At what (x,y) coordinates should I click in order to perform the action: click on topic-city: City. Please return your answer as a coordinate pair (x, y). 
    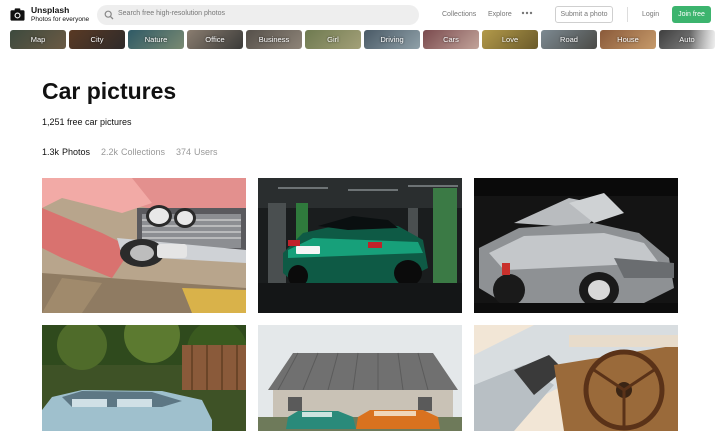
    Looking at the image, I should click on (97, 39).